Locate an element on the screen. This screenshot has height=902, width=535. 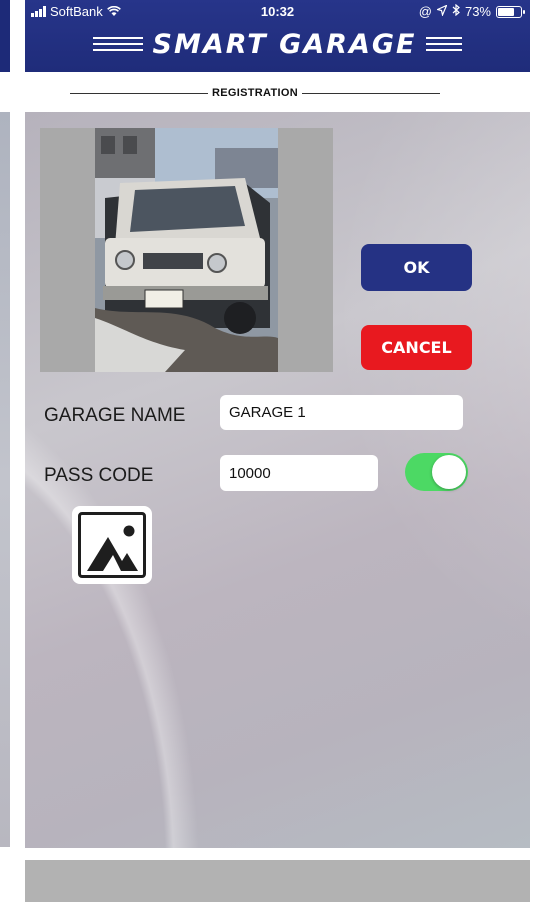
ok-button: OK is located at coordinates (416, 267).